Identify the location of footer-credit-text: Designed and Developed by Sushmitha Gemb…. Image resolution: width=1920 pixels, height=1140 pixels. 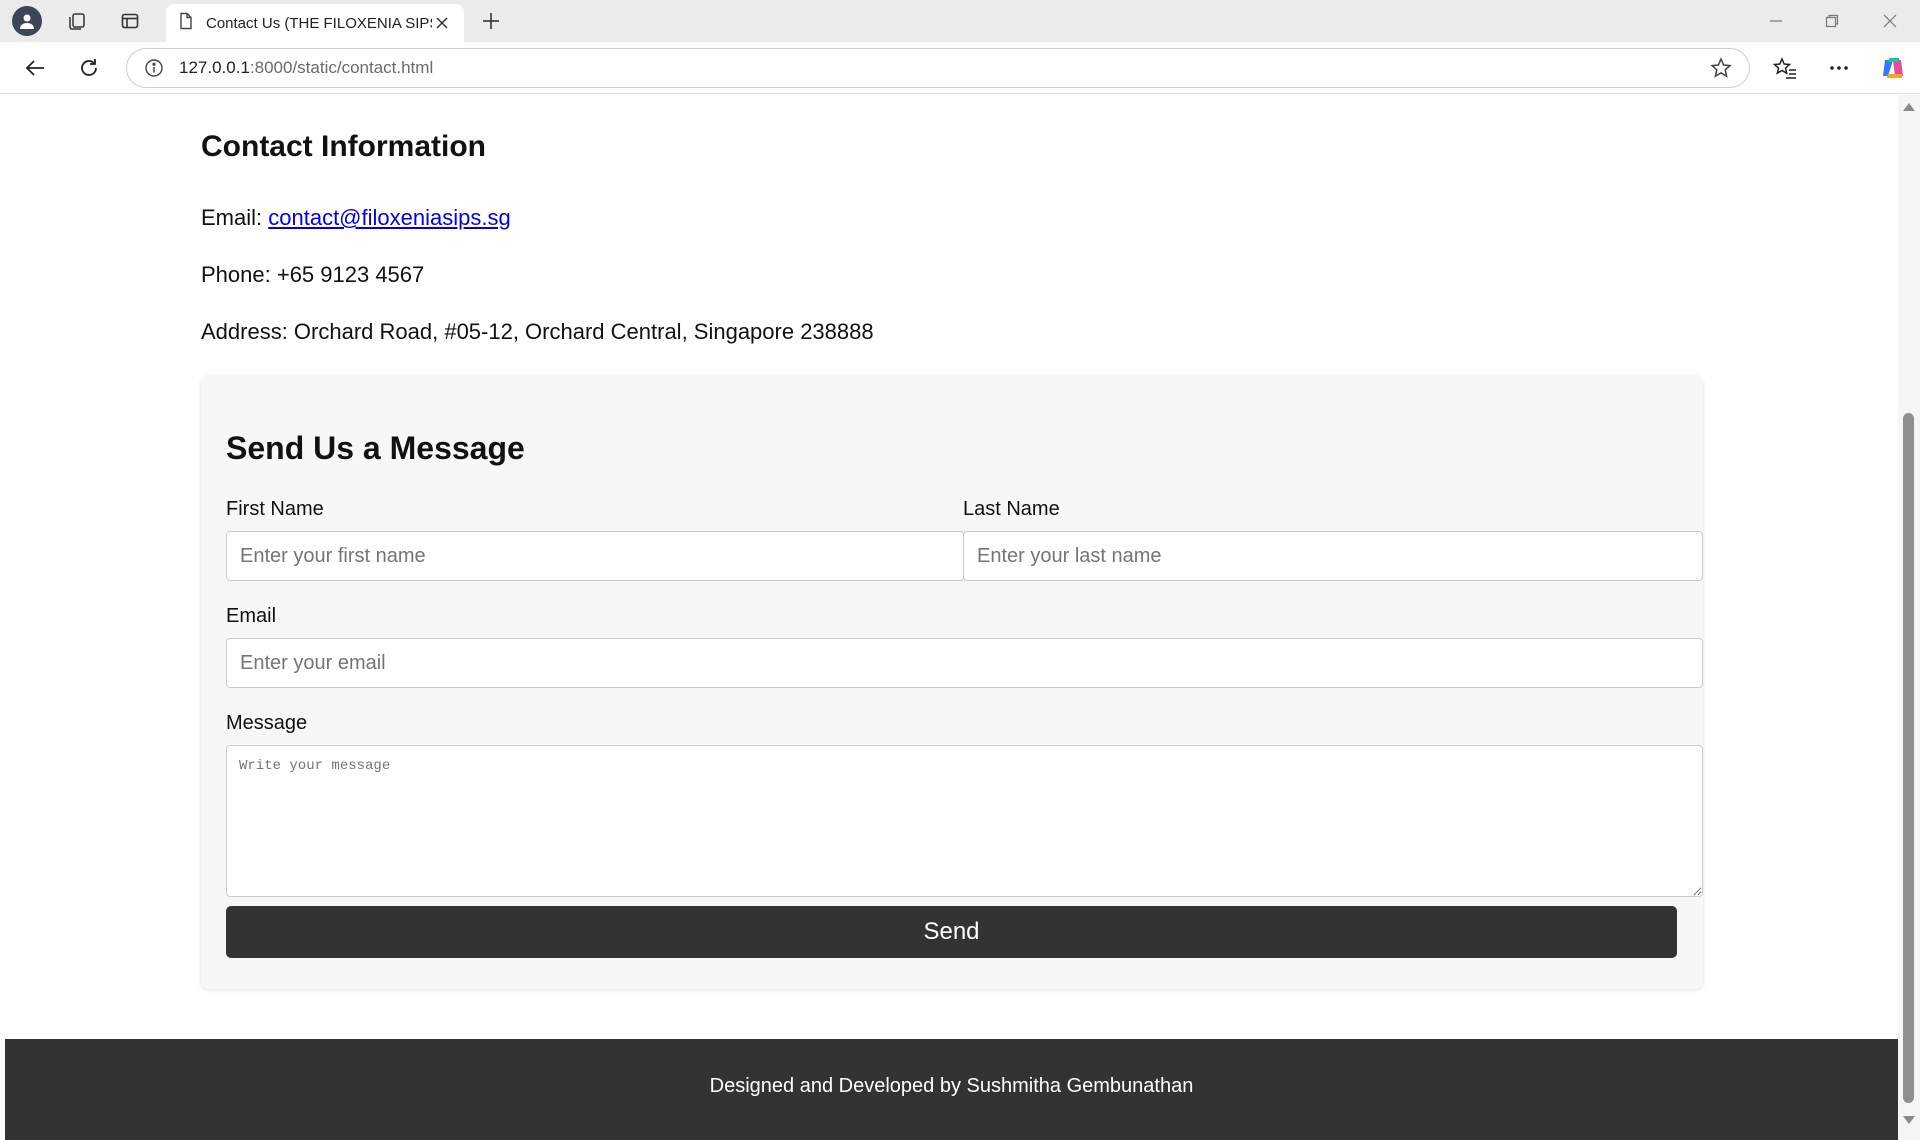
(951, 1086).